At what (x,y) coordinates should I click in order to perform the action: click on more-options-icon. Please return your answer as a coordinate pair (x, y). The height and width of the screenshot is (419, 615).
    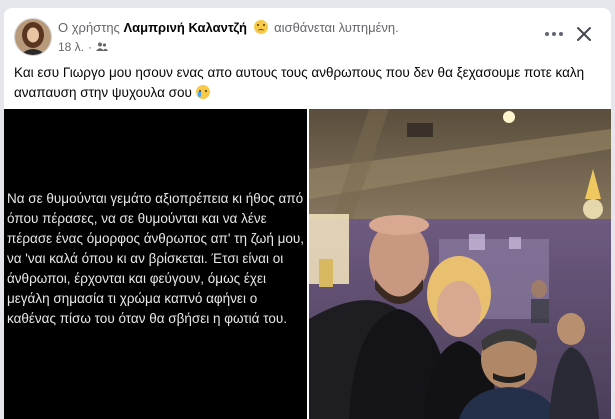
    Looking at the image, I should click on (554, 34).